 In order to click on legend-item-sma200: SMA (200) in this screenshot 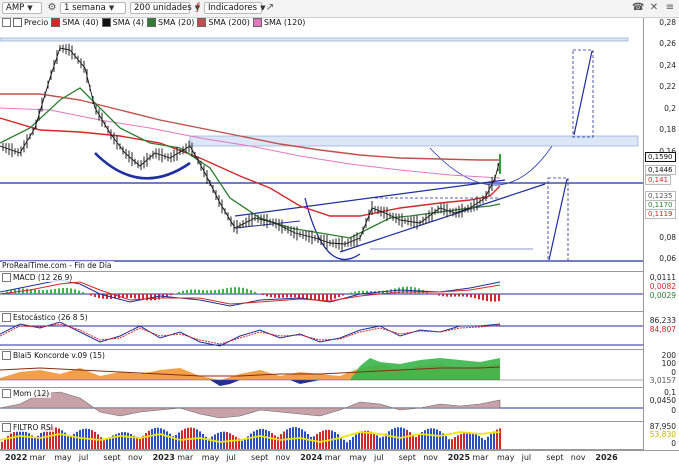, I will do `click(223, 22)`.